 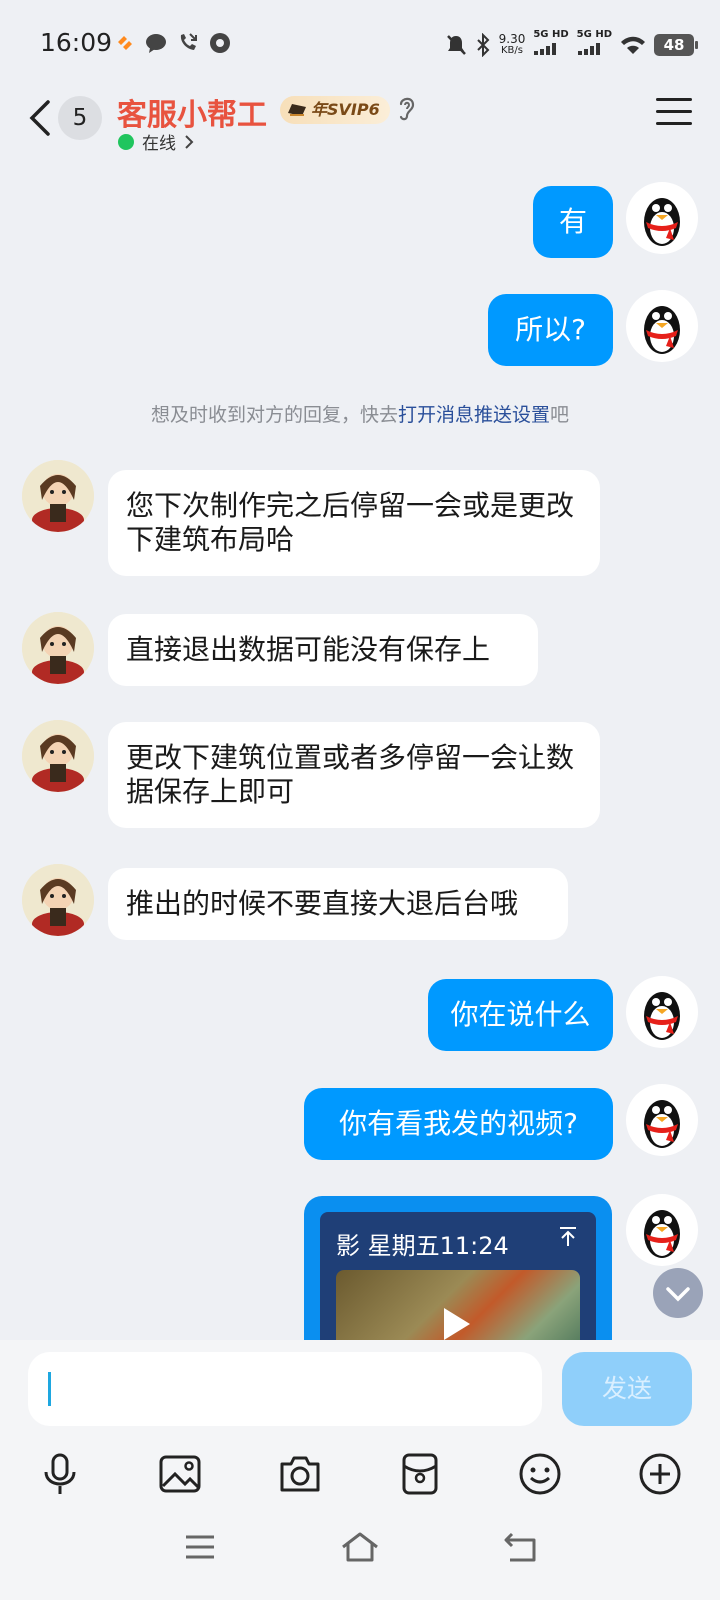 I want to click on nav-menu-button, so click(x=200, y=1547).